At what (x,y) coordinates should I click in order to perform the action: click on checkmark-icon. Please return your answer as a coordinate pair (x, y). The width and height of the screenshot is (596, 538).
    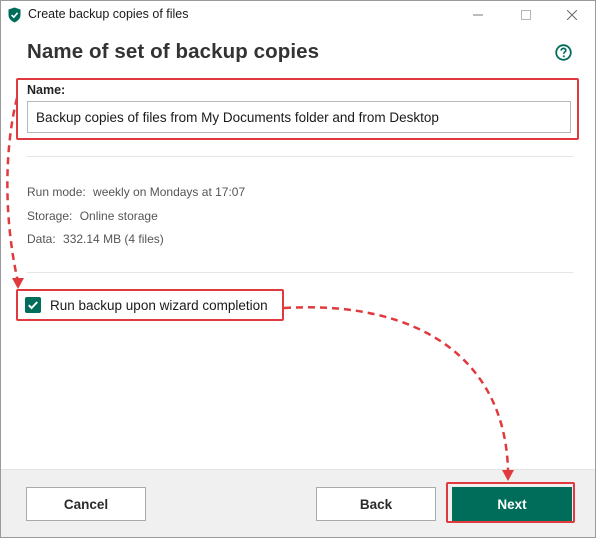
    Looking at the image, I should click on (33, 305).